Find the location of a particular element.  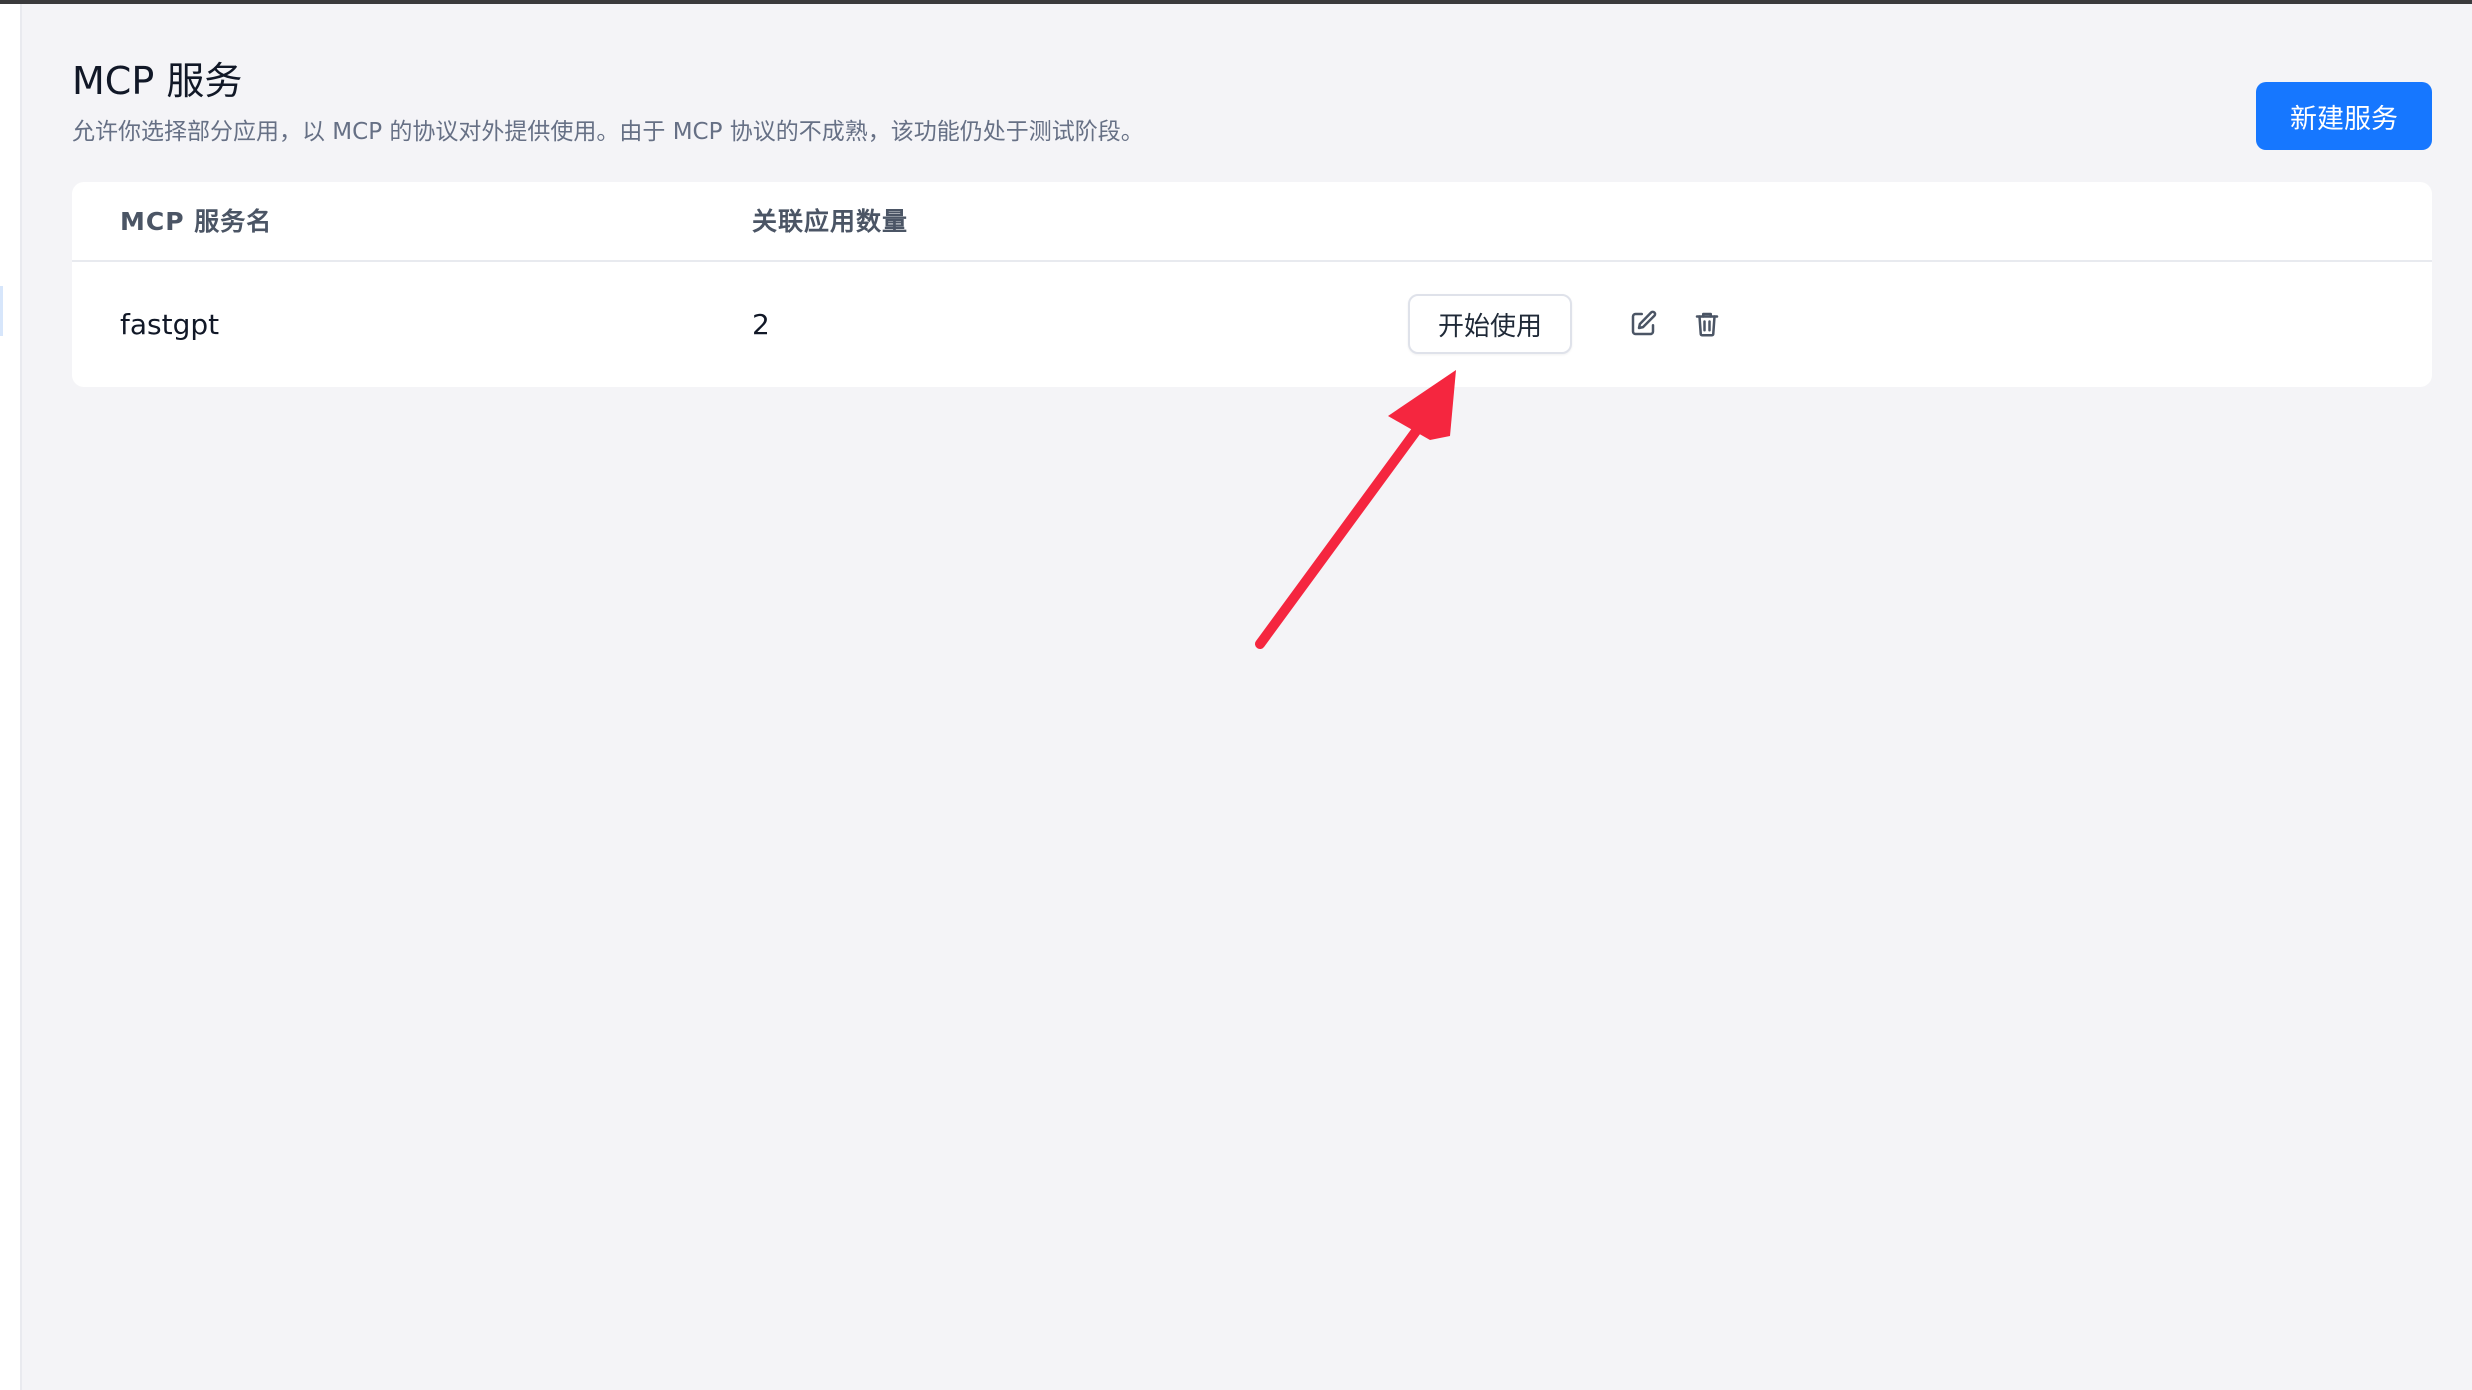

sidebar-active-indicator is located at coordinates (1, 311).